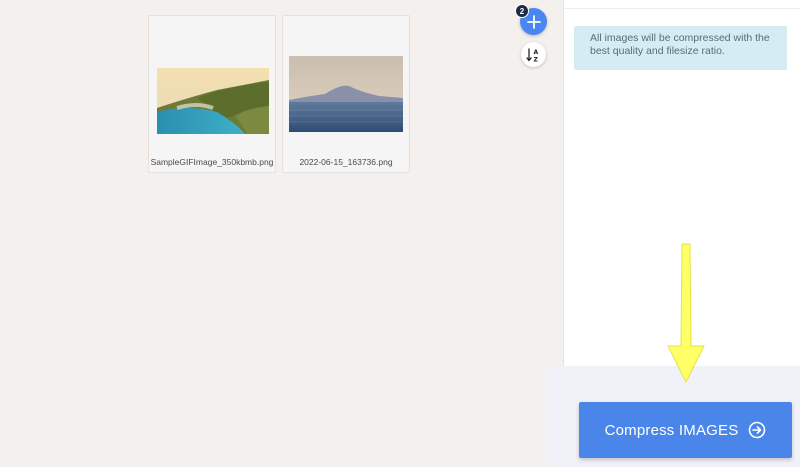 The image size is (800, 467). I want to click on divider, so click(682, 8).